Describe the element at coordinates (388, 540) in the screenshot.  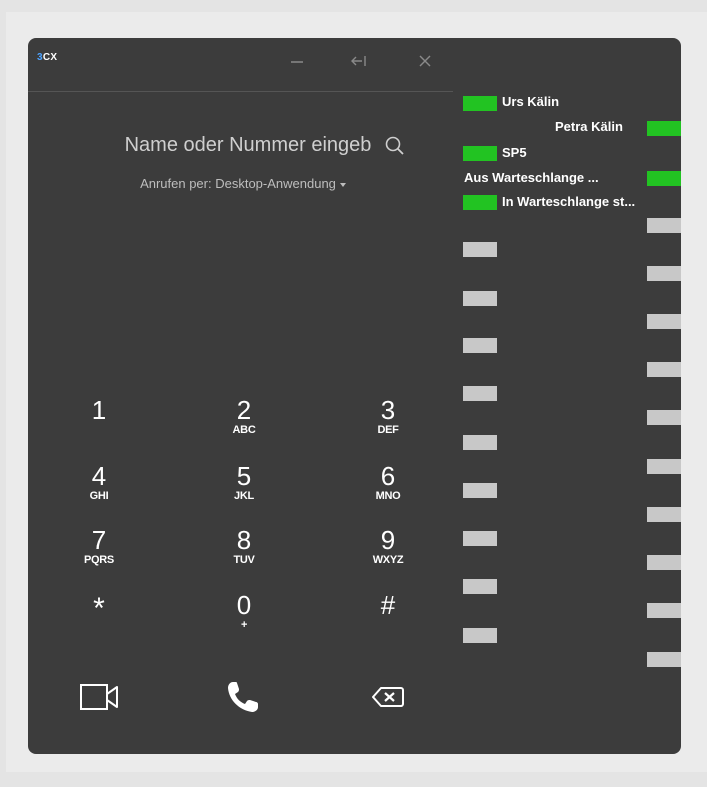
I see `keypad-digit: 9` at that location.